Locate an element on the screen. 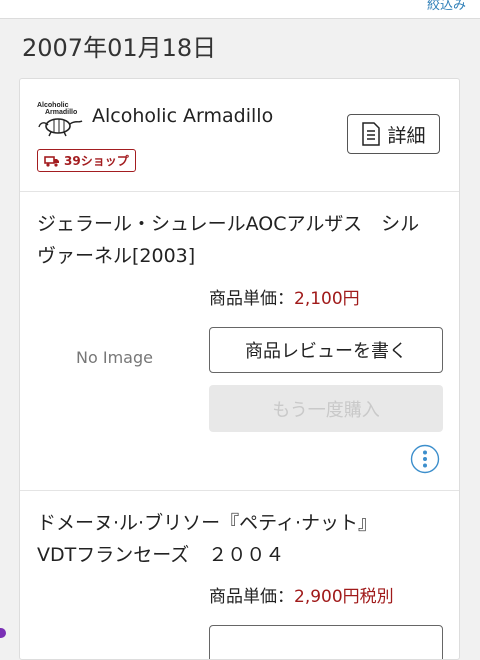 This screenshot has height=660, width=480. shop-39-badge: 39ショップ is located at coordinates (86, 160).